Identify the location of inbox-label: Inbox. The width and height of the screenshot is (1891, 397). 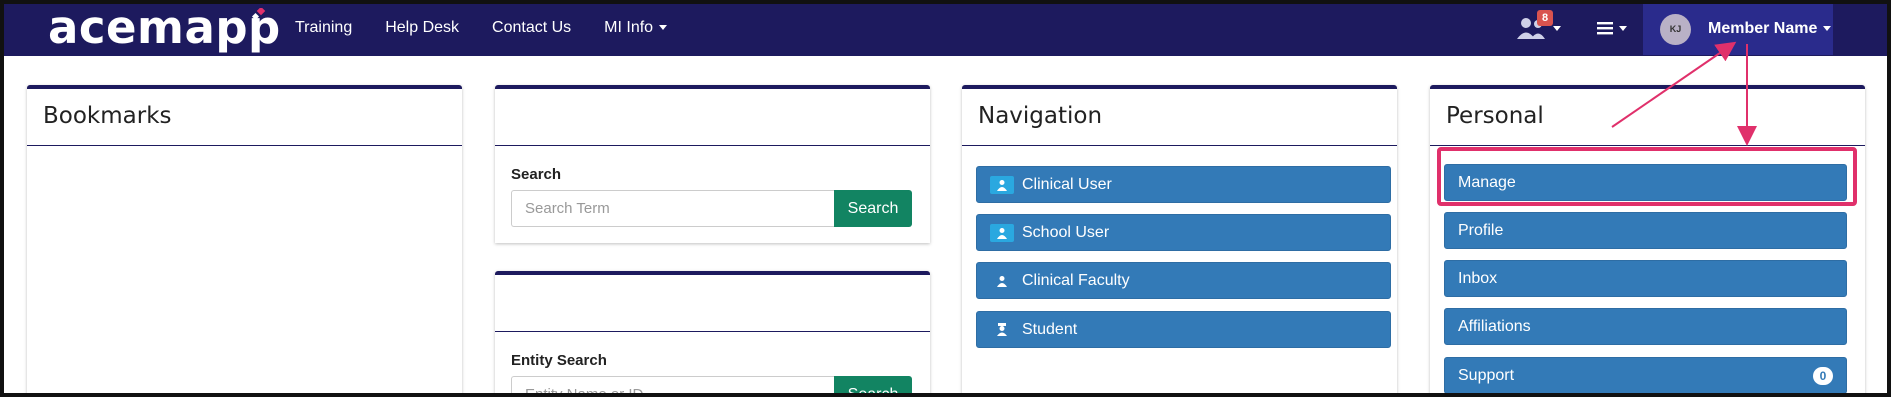
(1478, 278).